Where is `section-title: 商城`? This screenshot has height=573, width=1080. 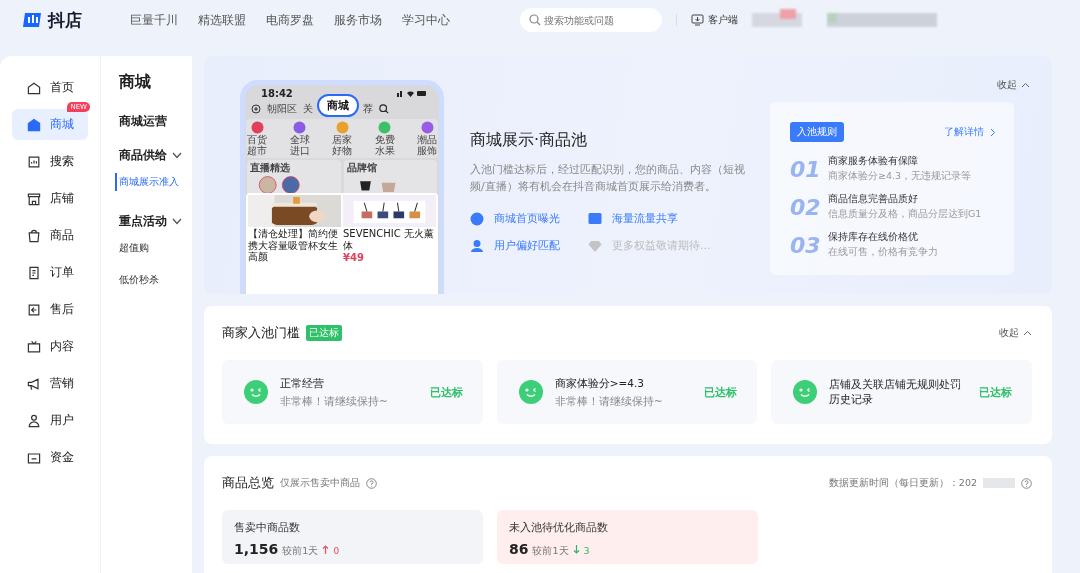
section-title: 商城 is located at coordinates (135, 82).